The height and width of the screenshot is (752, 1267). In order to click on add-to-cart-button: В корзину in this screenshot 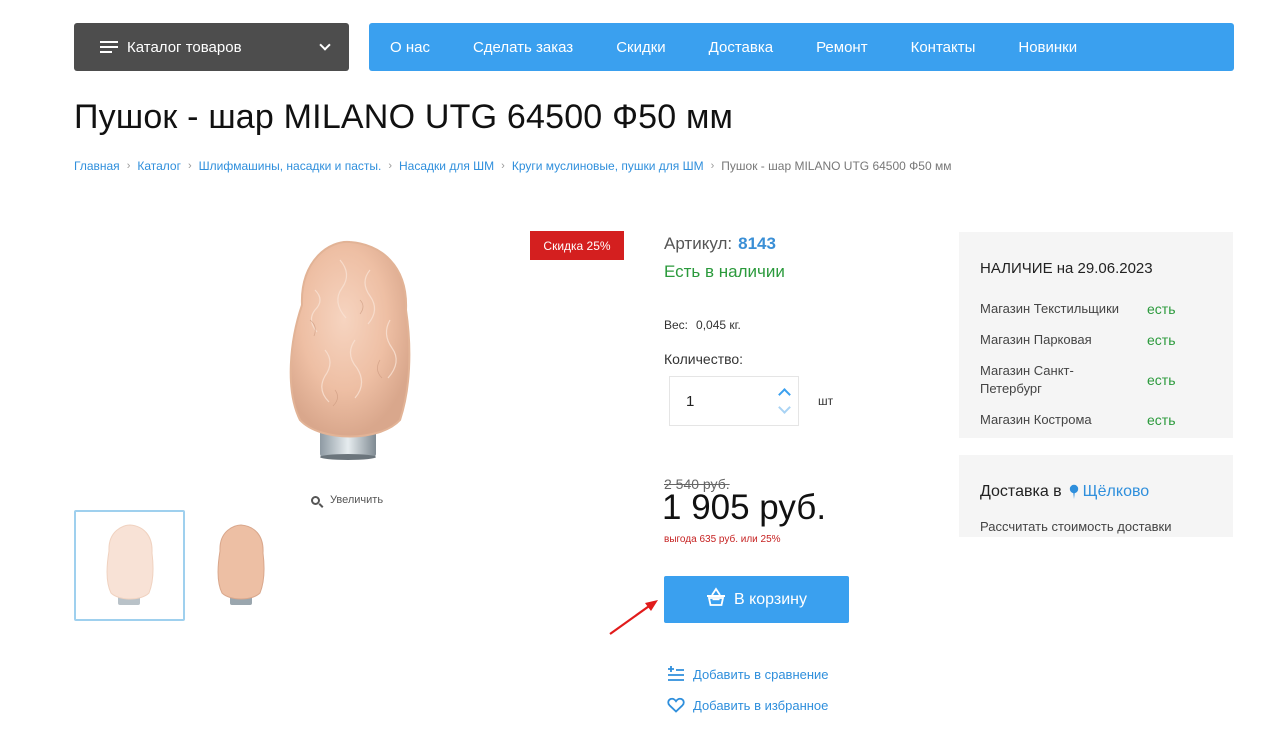, I will do `click(756, 599)`.